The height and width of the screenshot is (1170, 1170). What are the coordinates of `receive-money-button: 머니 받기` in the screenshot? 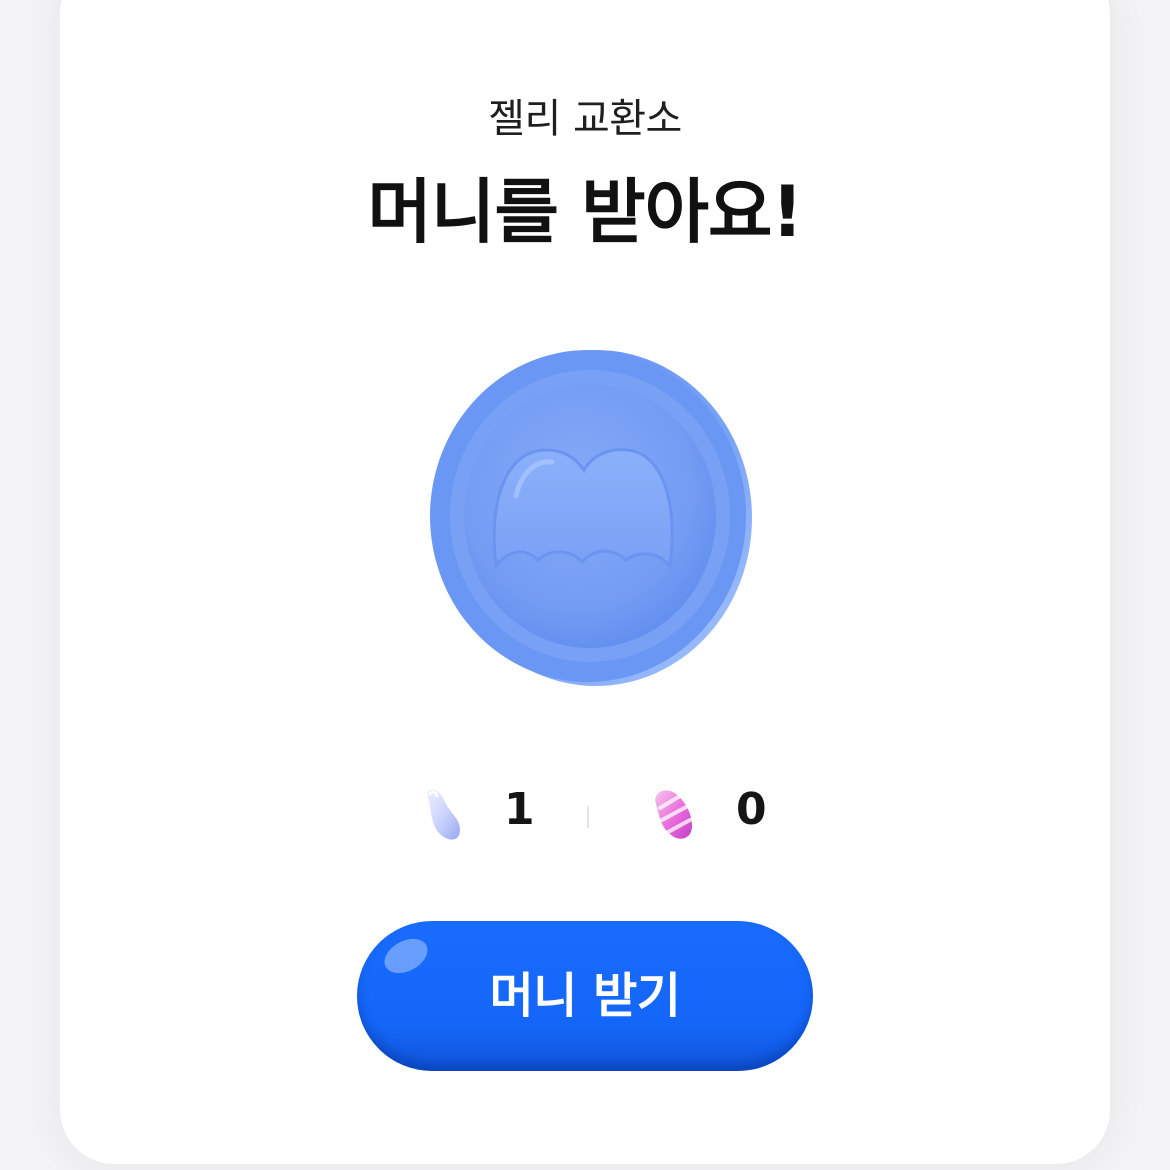 It's located at (585, 996).